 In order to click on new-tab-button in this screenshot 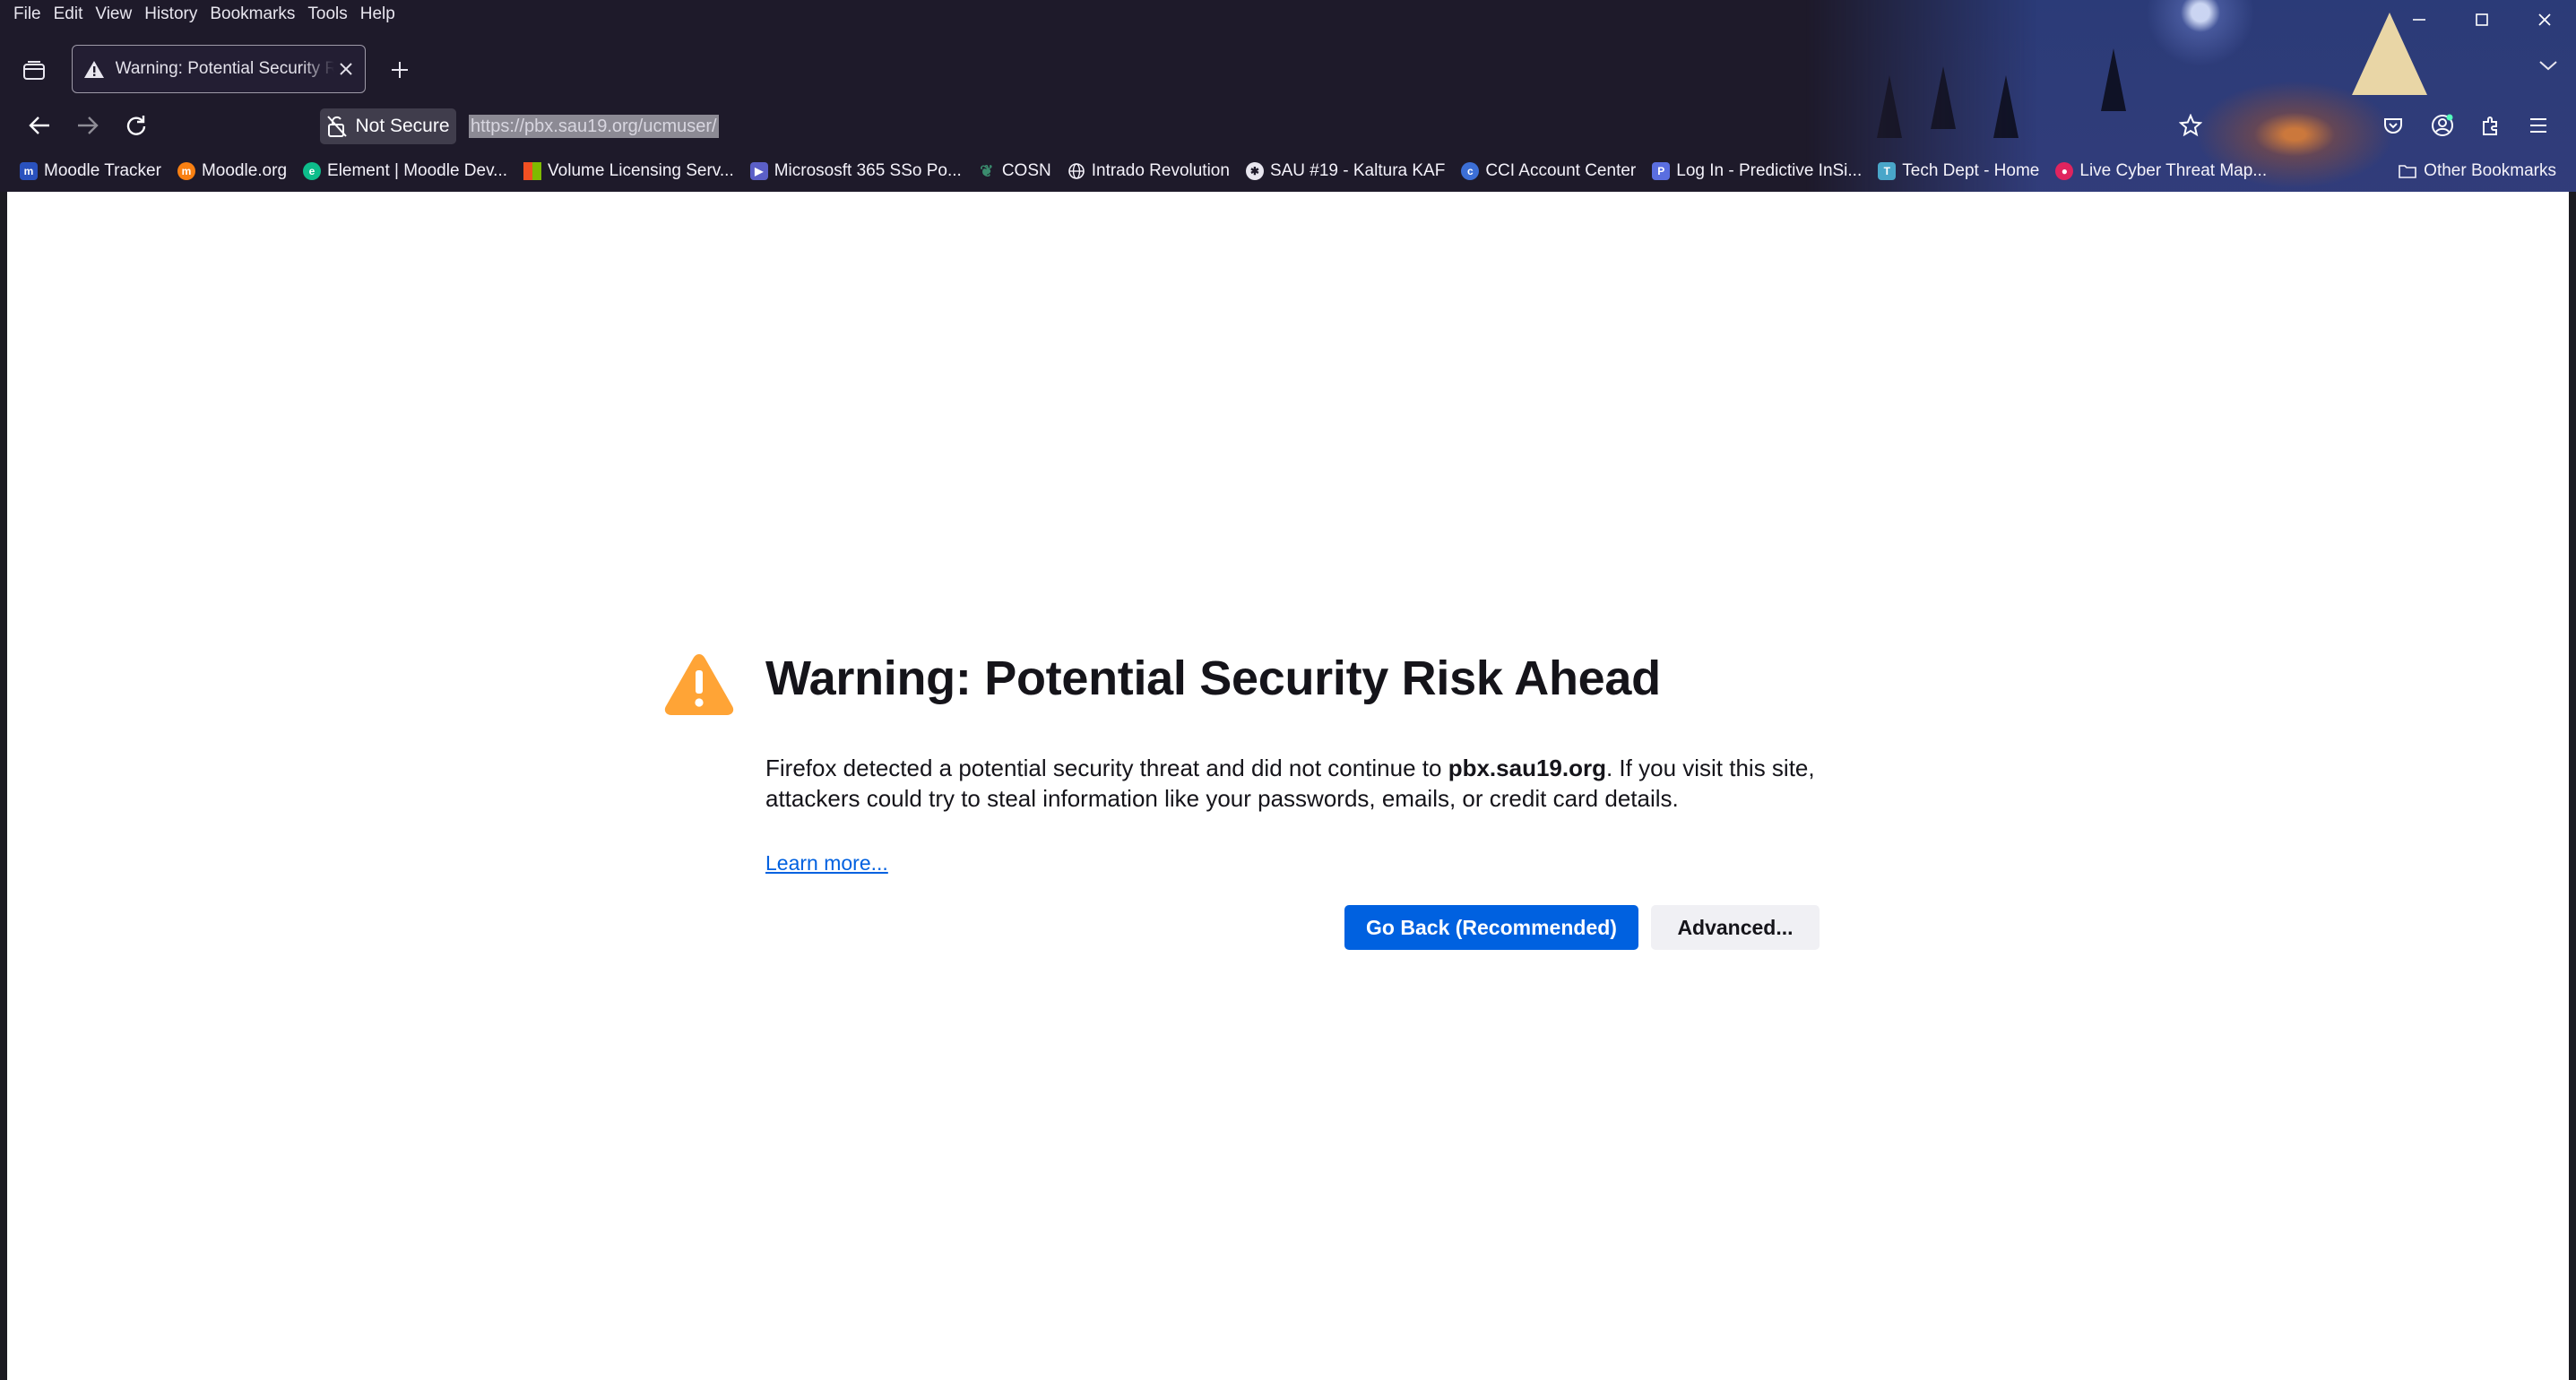, I will do `click(400, 70)`.